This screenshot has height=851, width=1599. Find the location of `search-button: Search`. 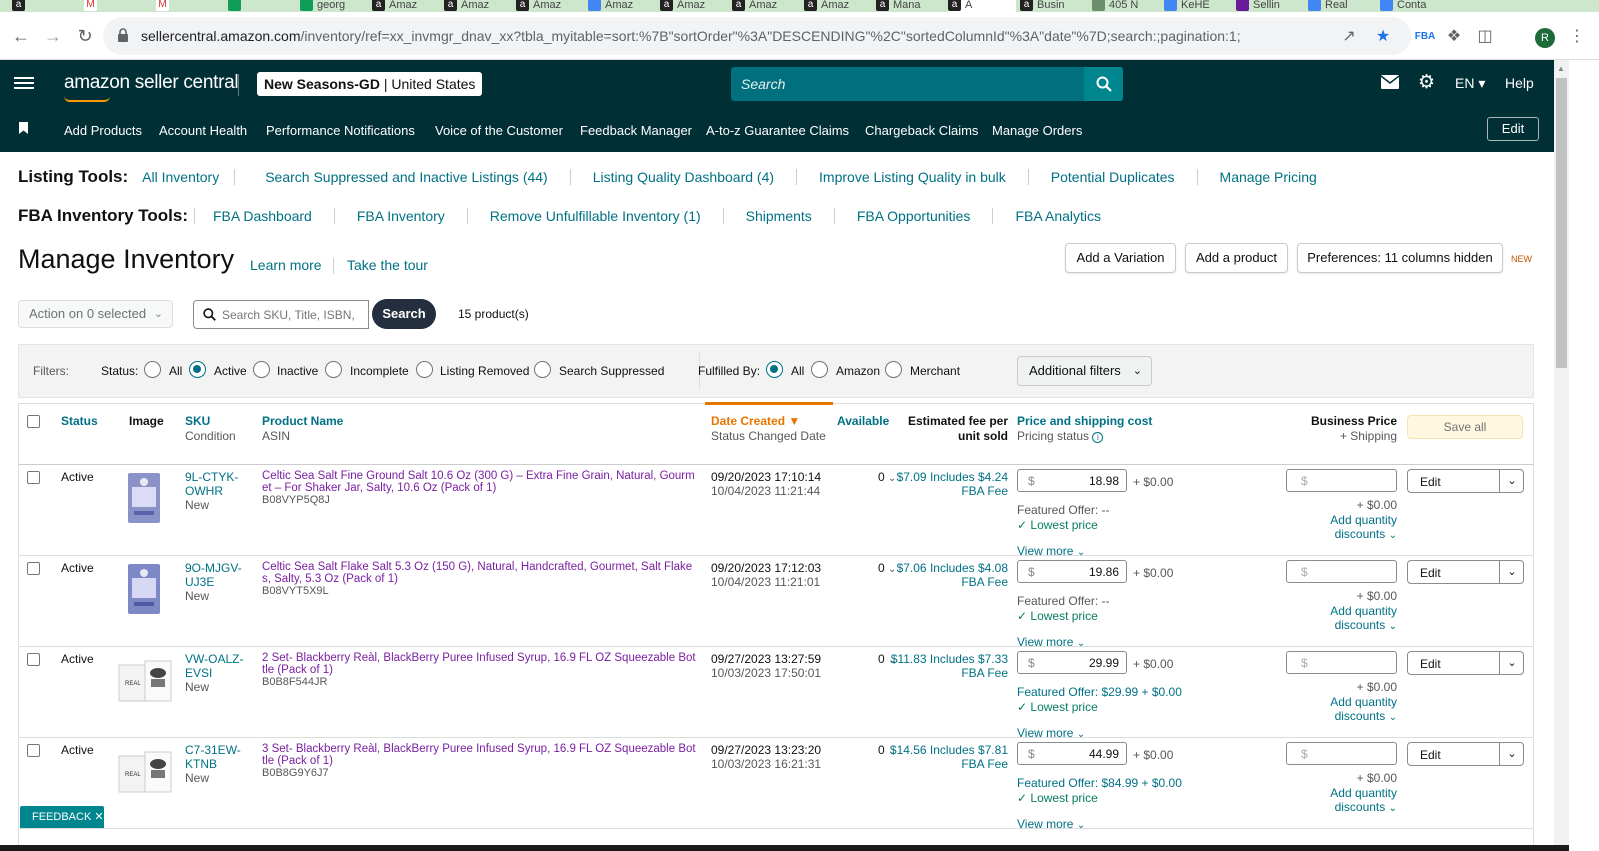

search-button: Search is located at coordinates (404, 314).